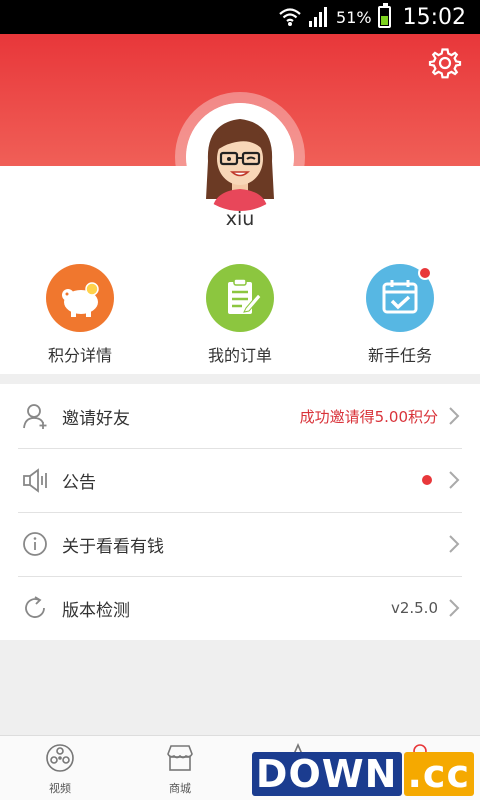  Describe the element at coordinates (318, 17) in the screenshot. I see `signal-icon` at that location.